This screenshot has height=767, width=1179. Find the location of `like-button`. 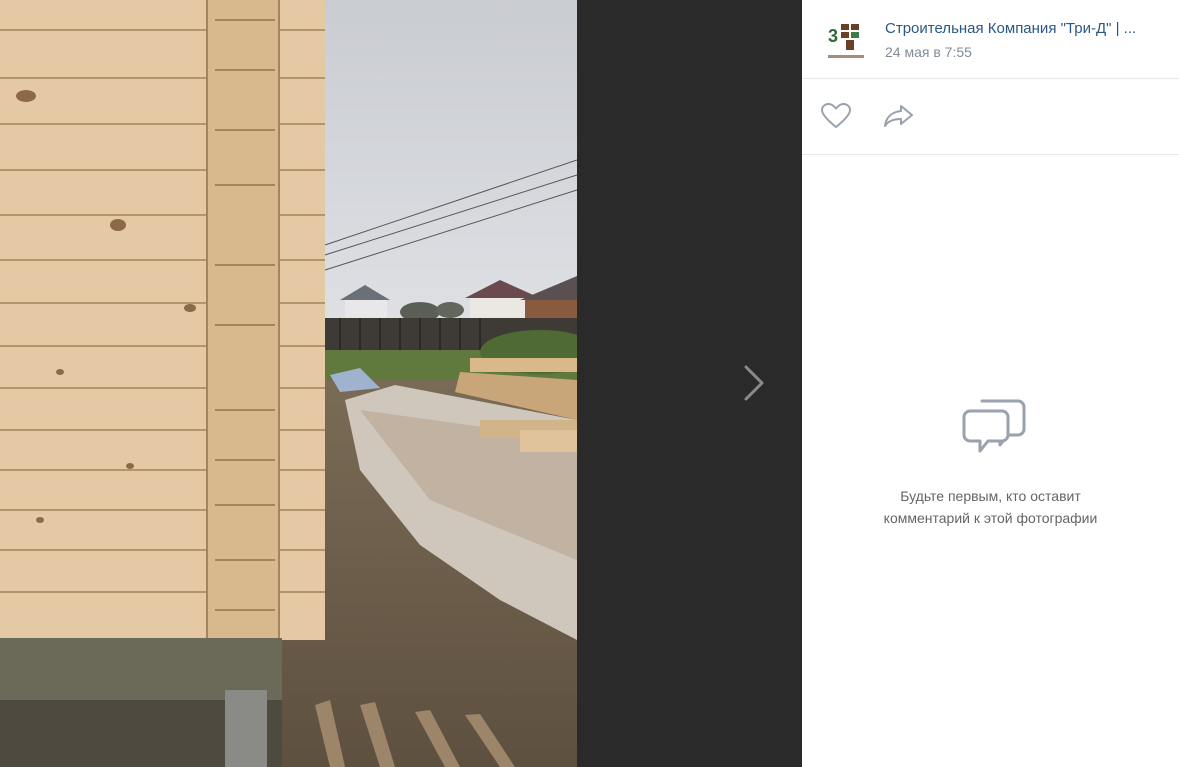

like-button is located at coordinates (836, 116).